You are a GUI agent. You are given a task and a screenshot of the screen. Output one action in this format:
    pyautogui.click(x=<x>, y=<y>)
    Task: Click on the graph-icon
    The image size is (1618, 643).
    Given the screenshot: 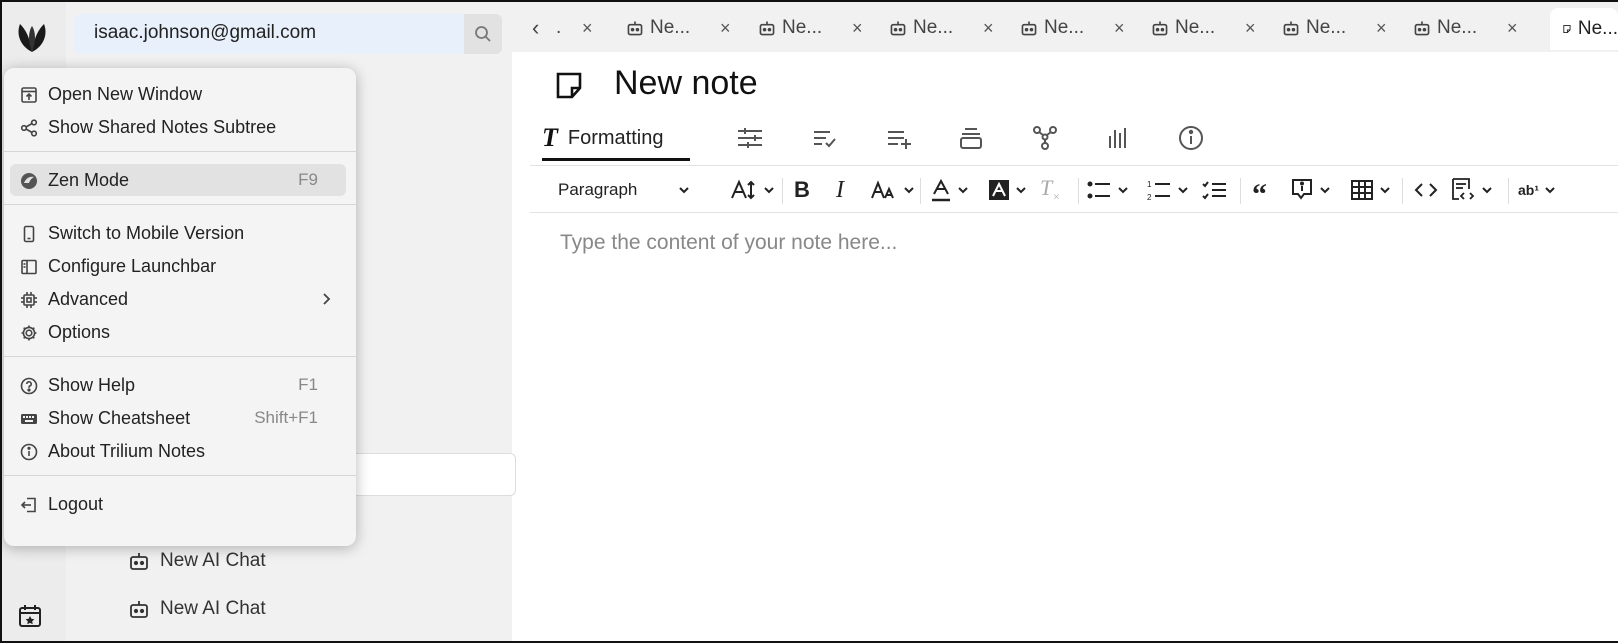 What is the action you would take?
    pyautogui.click(x=1045, y=138)
    